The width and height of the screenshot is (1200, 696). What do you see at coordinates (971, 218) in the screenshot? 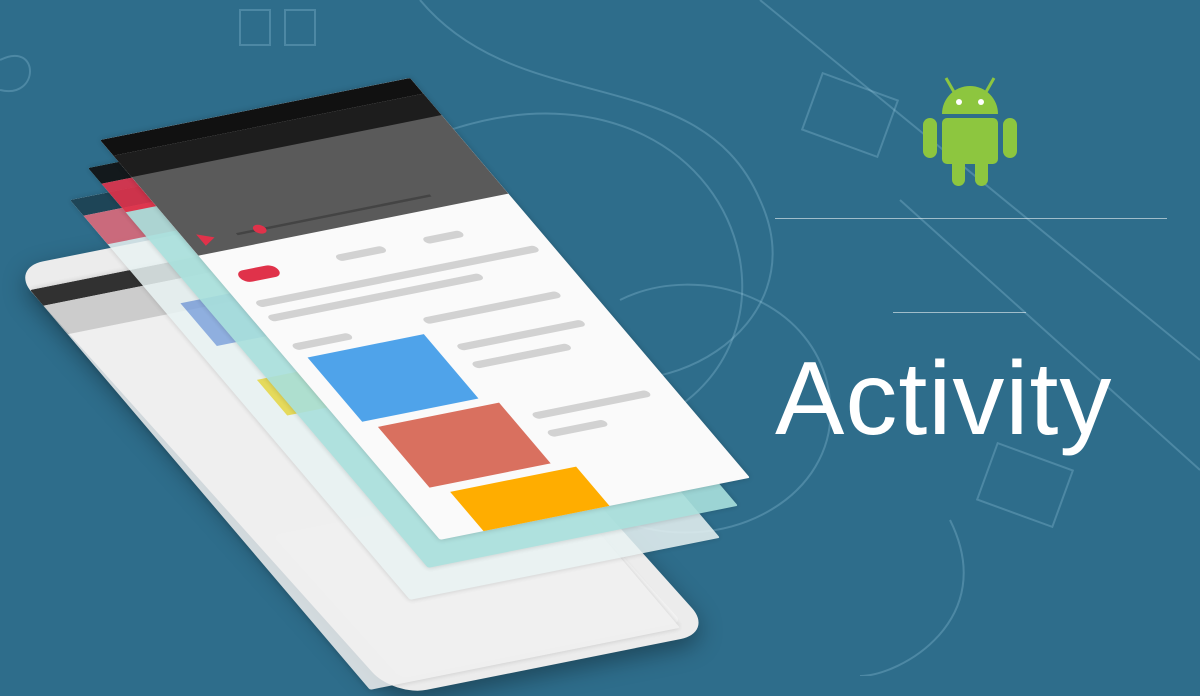
I see `divider-top` at bounding box center [971, 218].